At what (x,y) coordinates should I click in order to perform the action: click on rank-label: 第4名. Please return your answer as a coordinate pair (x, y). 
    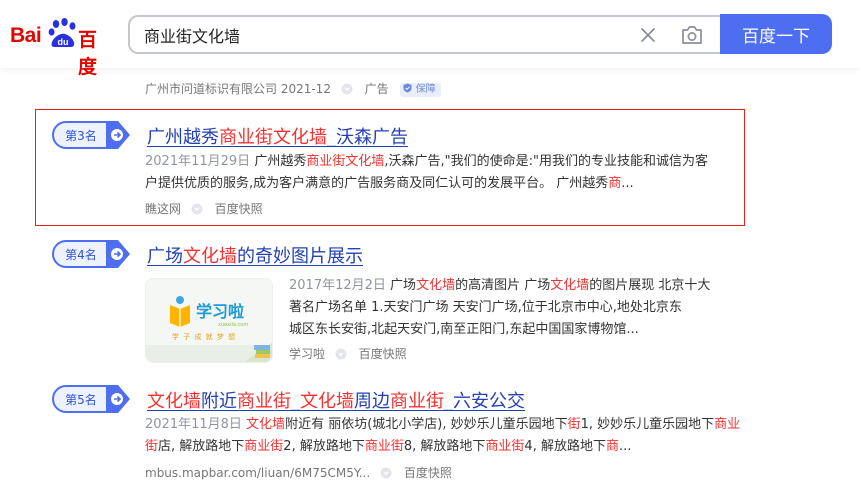
    Looking at the image, I should click on (81, 254).